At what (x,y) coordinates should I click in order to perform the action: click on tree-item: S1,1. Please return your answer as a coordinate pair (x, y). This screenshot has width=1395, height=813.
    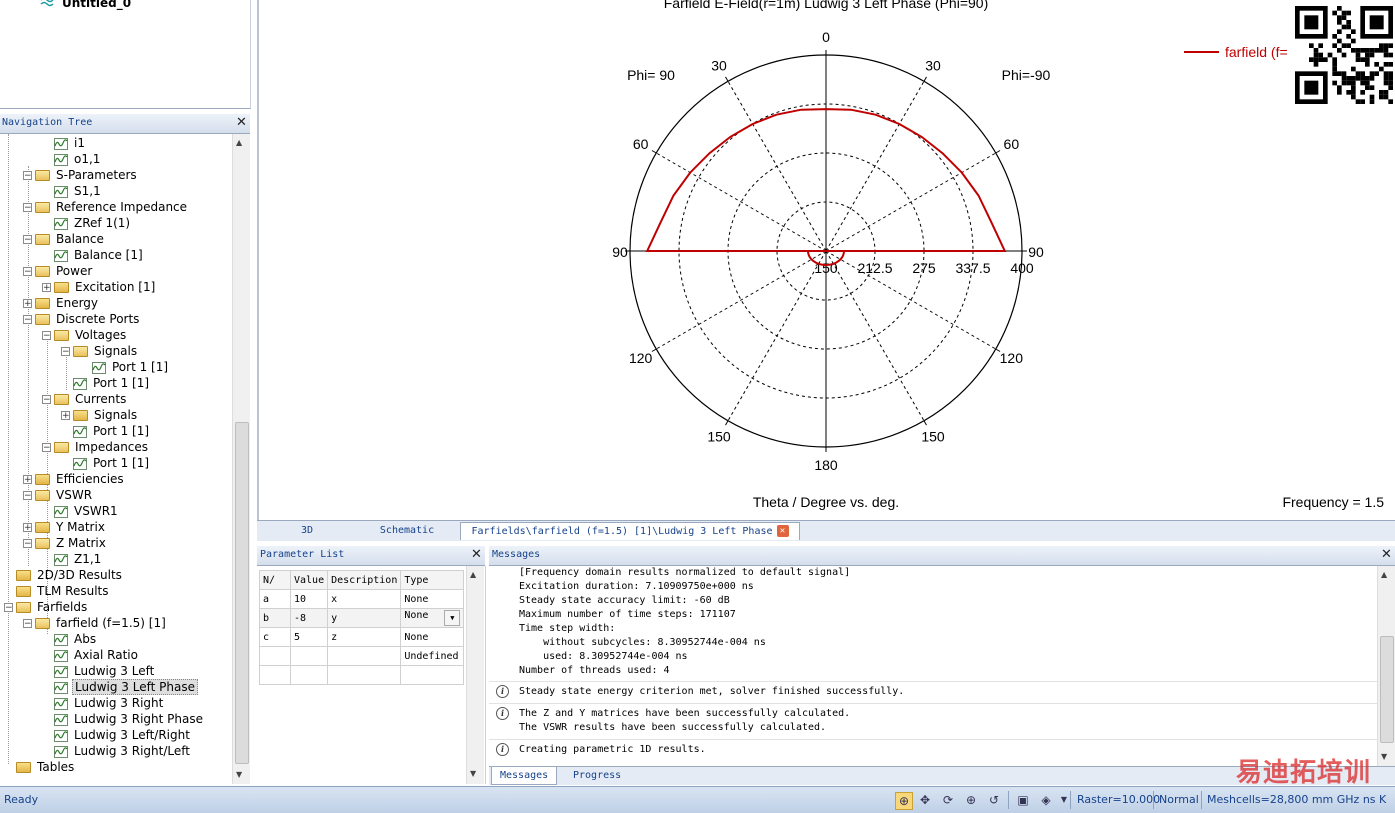
    Looking at the image, I should click on (72, 191).